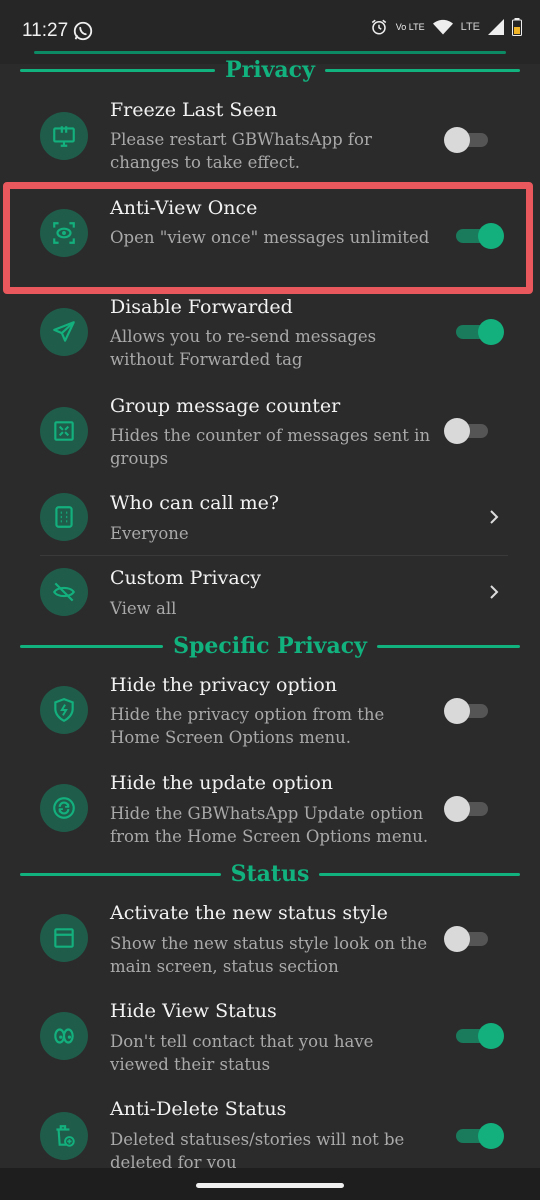 This screenshot has width=540, height=1200. Describe the element at coordinates (198, 1109) in the screenshot. I see `setting-title: Anti-Delete Status` at that location.